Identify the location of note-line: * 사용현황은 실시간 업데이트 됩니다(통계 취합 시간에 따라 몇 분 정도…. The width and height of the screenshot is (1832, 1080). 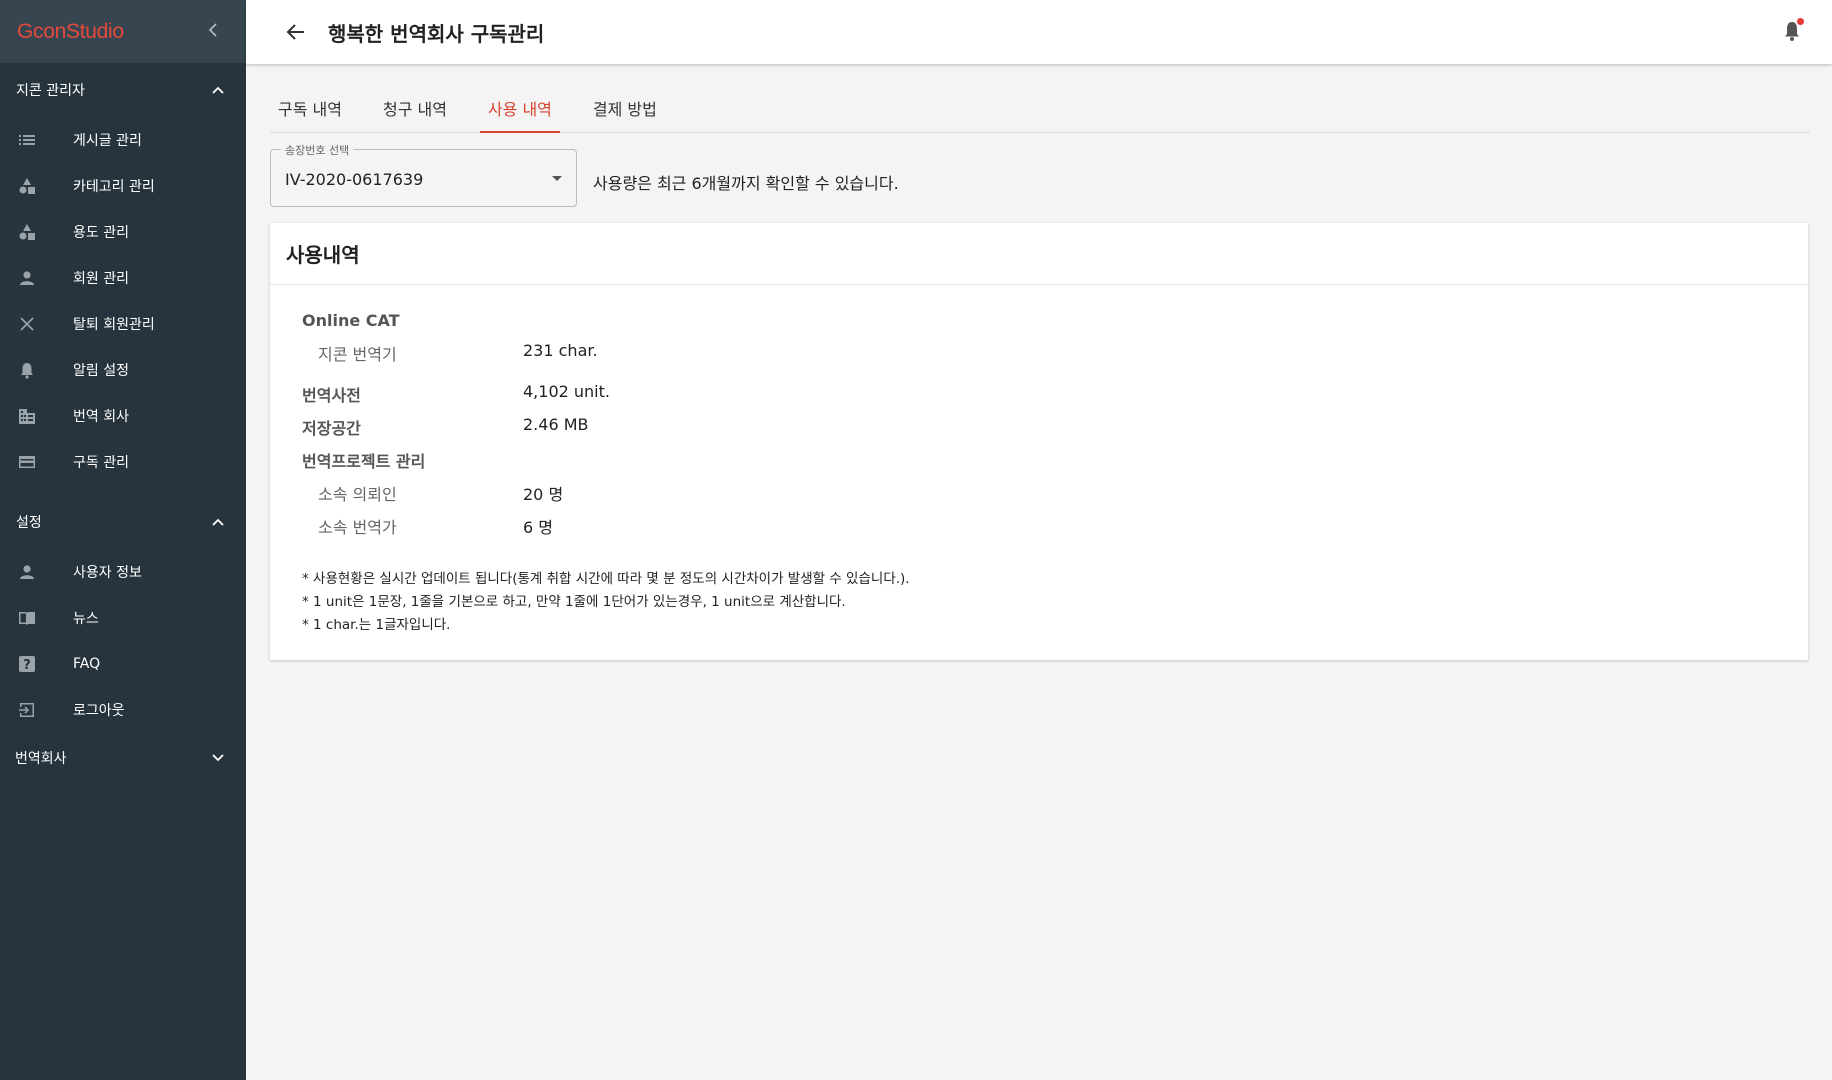
(606, 579).